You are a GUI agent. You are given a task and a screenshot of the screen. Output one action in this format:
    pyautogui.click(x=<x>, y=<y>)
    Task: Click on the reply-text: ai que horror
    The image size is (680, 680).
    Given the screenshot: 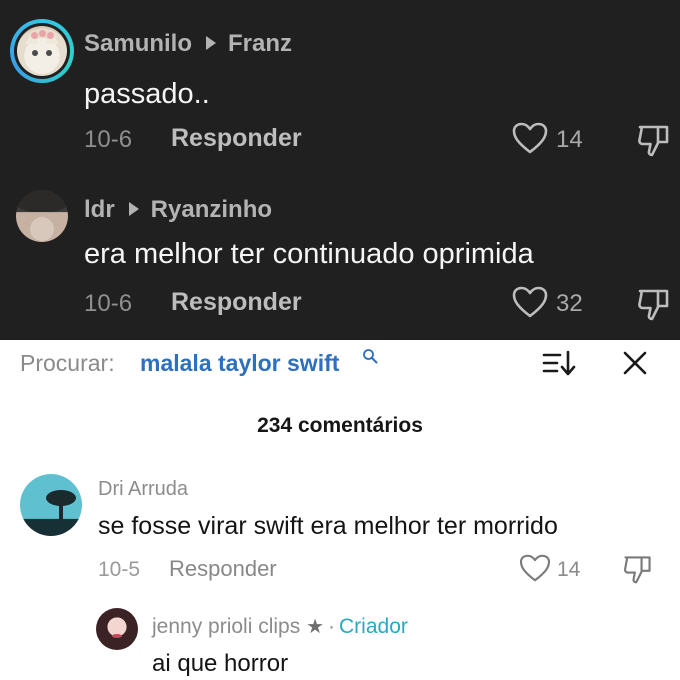 What is the action you would take?
    pyautogui.click(x=220, y=663)
    